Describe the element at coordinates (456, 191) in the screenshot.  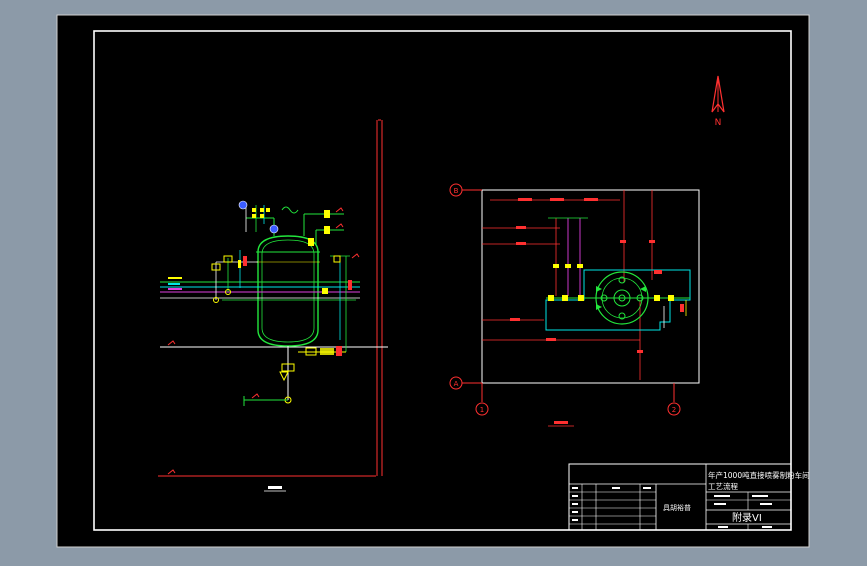
I see `grid-label-b: B` at that location.